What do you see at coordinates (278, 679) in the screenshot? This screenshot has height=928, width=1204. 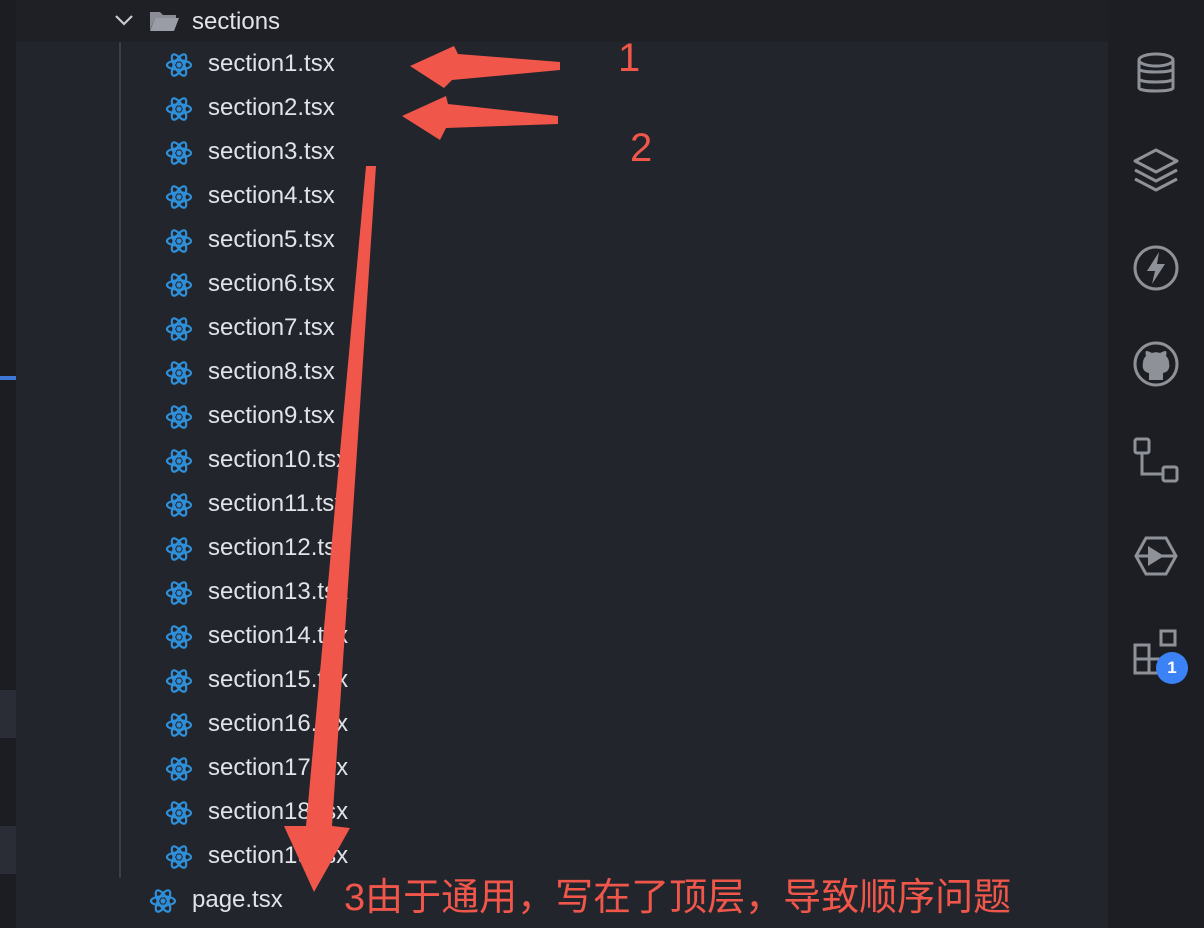 I see `file-label: section15.tsx` at bounding box center [278, 679].